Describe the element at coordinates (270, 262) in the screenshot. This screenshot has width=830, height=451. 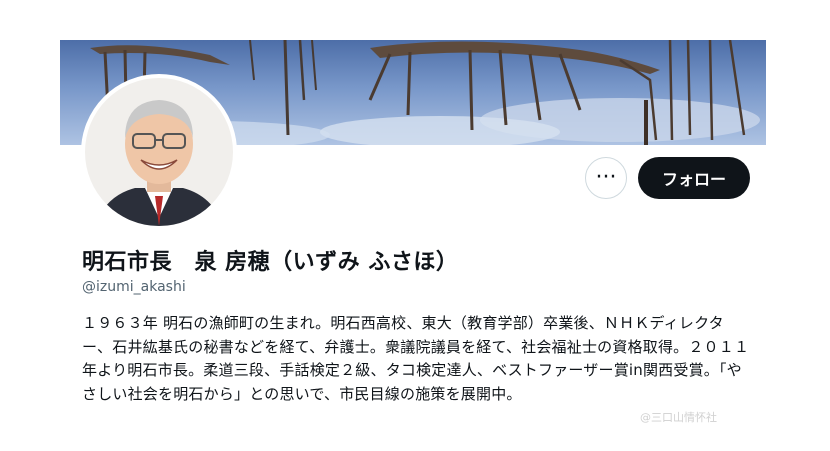
I see `profile-display-name: 明石市長 泉 房穂（いずみ ふさほ）` at that location.